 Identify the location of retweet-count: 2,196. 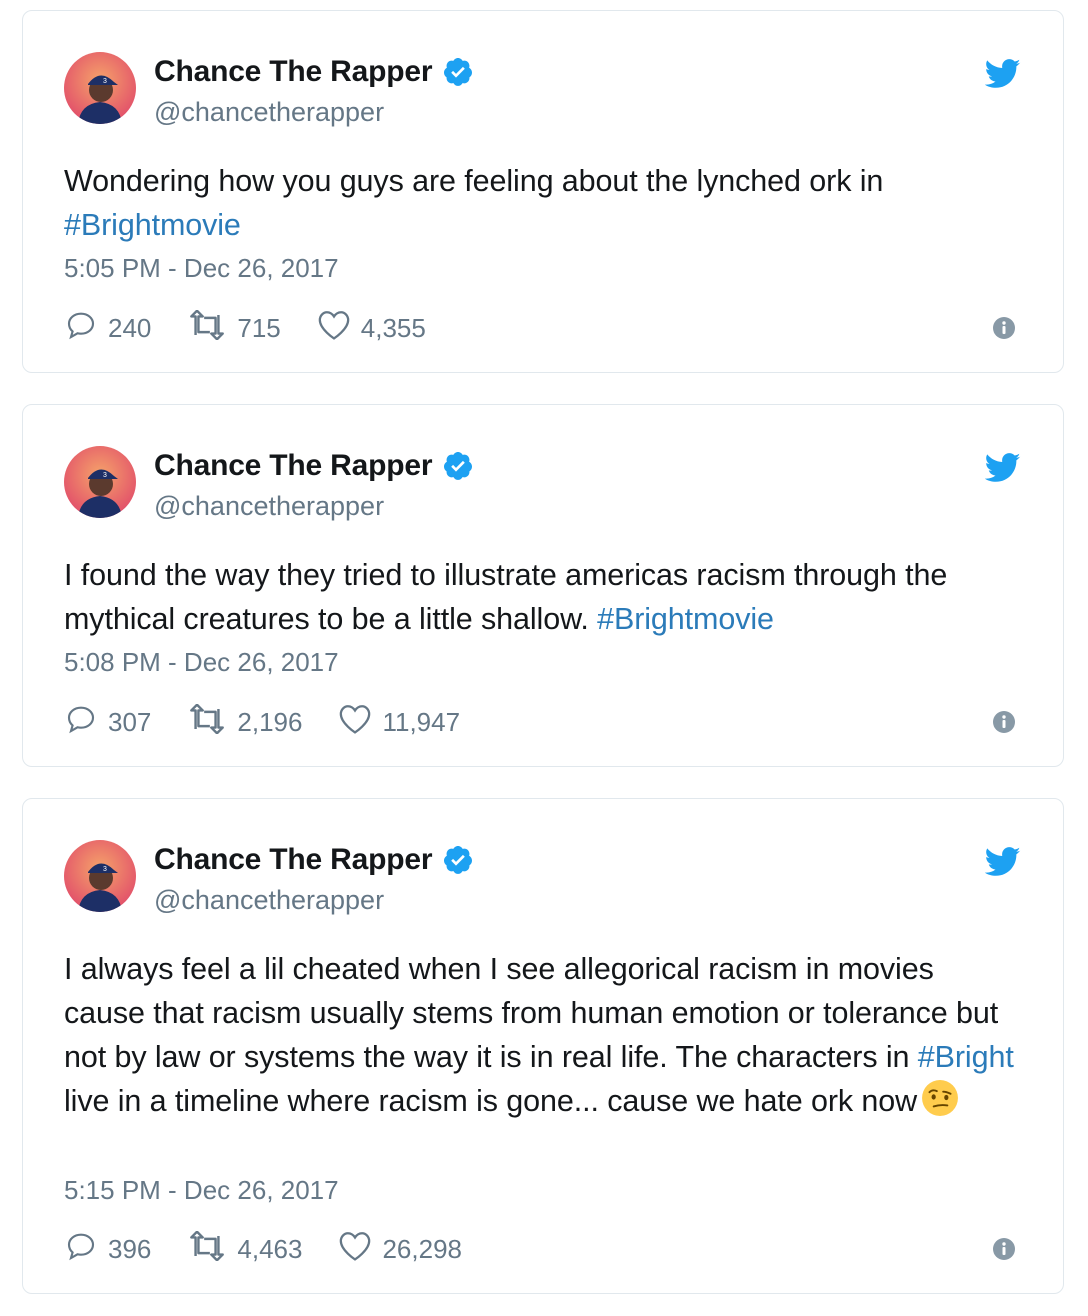
(270, 722).